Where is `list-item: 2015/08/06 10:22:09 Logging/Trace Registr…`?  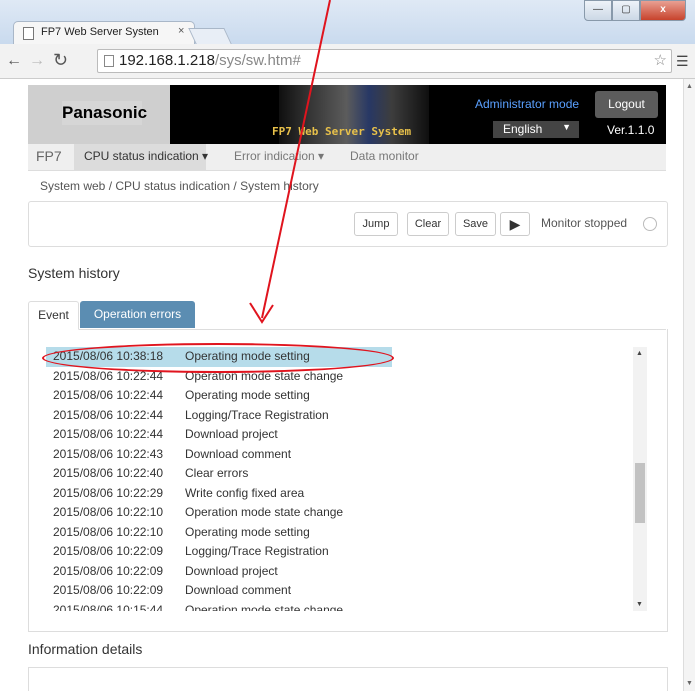 list-item: 2015/08/06 10:22:09 Logging/Trace Registr… is located at coordinates (341, 552).